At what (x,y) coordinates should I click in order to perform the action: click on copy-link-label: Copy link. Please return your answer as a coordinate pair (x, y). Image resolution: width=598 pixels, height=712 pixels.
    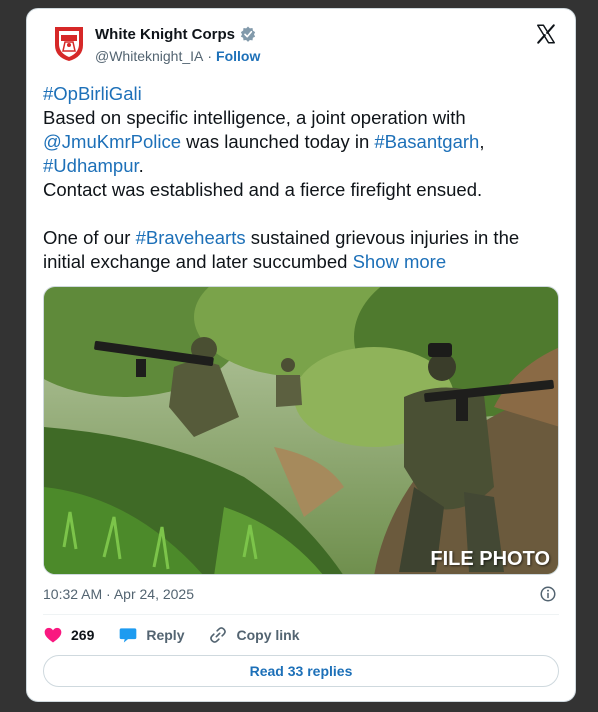
    Looking at the image, I should click on (268, 635).